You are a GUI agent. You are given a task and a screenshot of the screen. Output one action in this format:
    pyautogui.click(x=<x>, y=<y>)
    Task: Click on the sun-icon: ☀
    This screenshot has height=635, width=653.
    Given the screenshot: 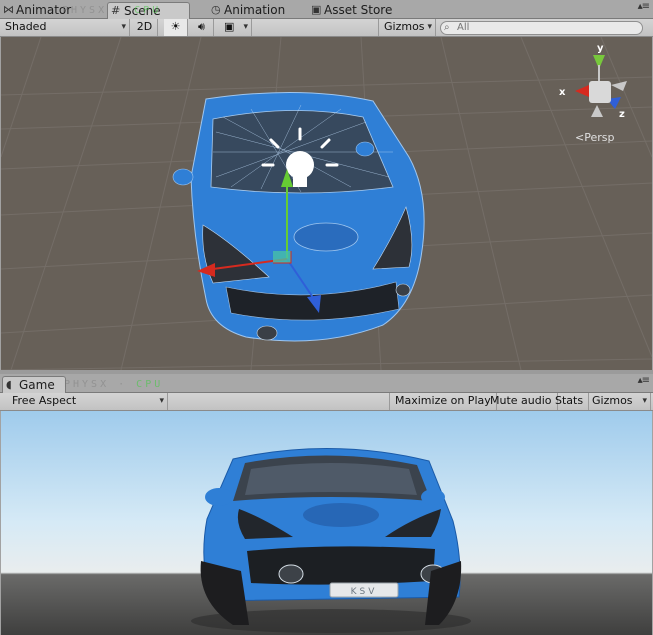 What is the action you would take?
    pyautogui.click(x=176, y=27)
    